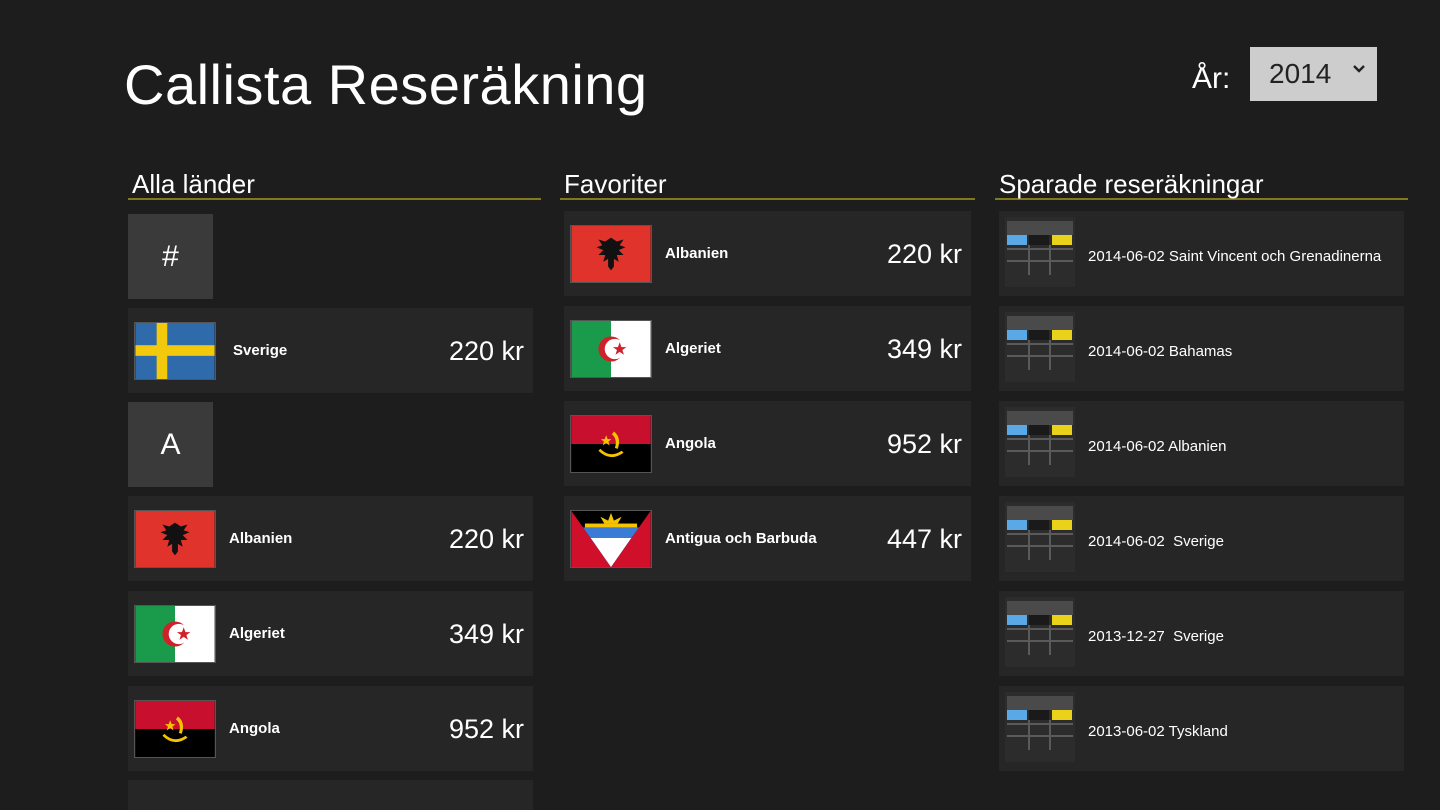 The width and height of the screenshot is (1440, 810). I want to click on year-select: 2014, so click(1313, 74).